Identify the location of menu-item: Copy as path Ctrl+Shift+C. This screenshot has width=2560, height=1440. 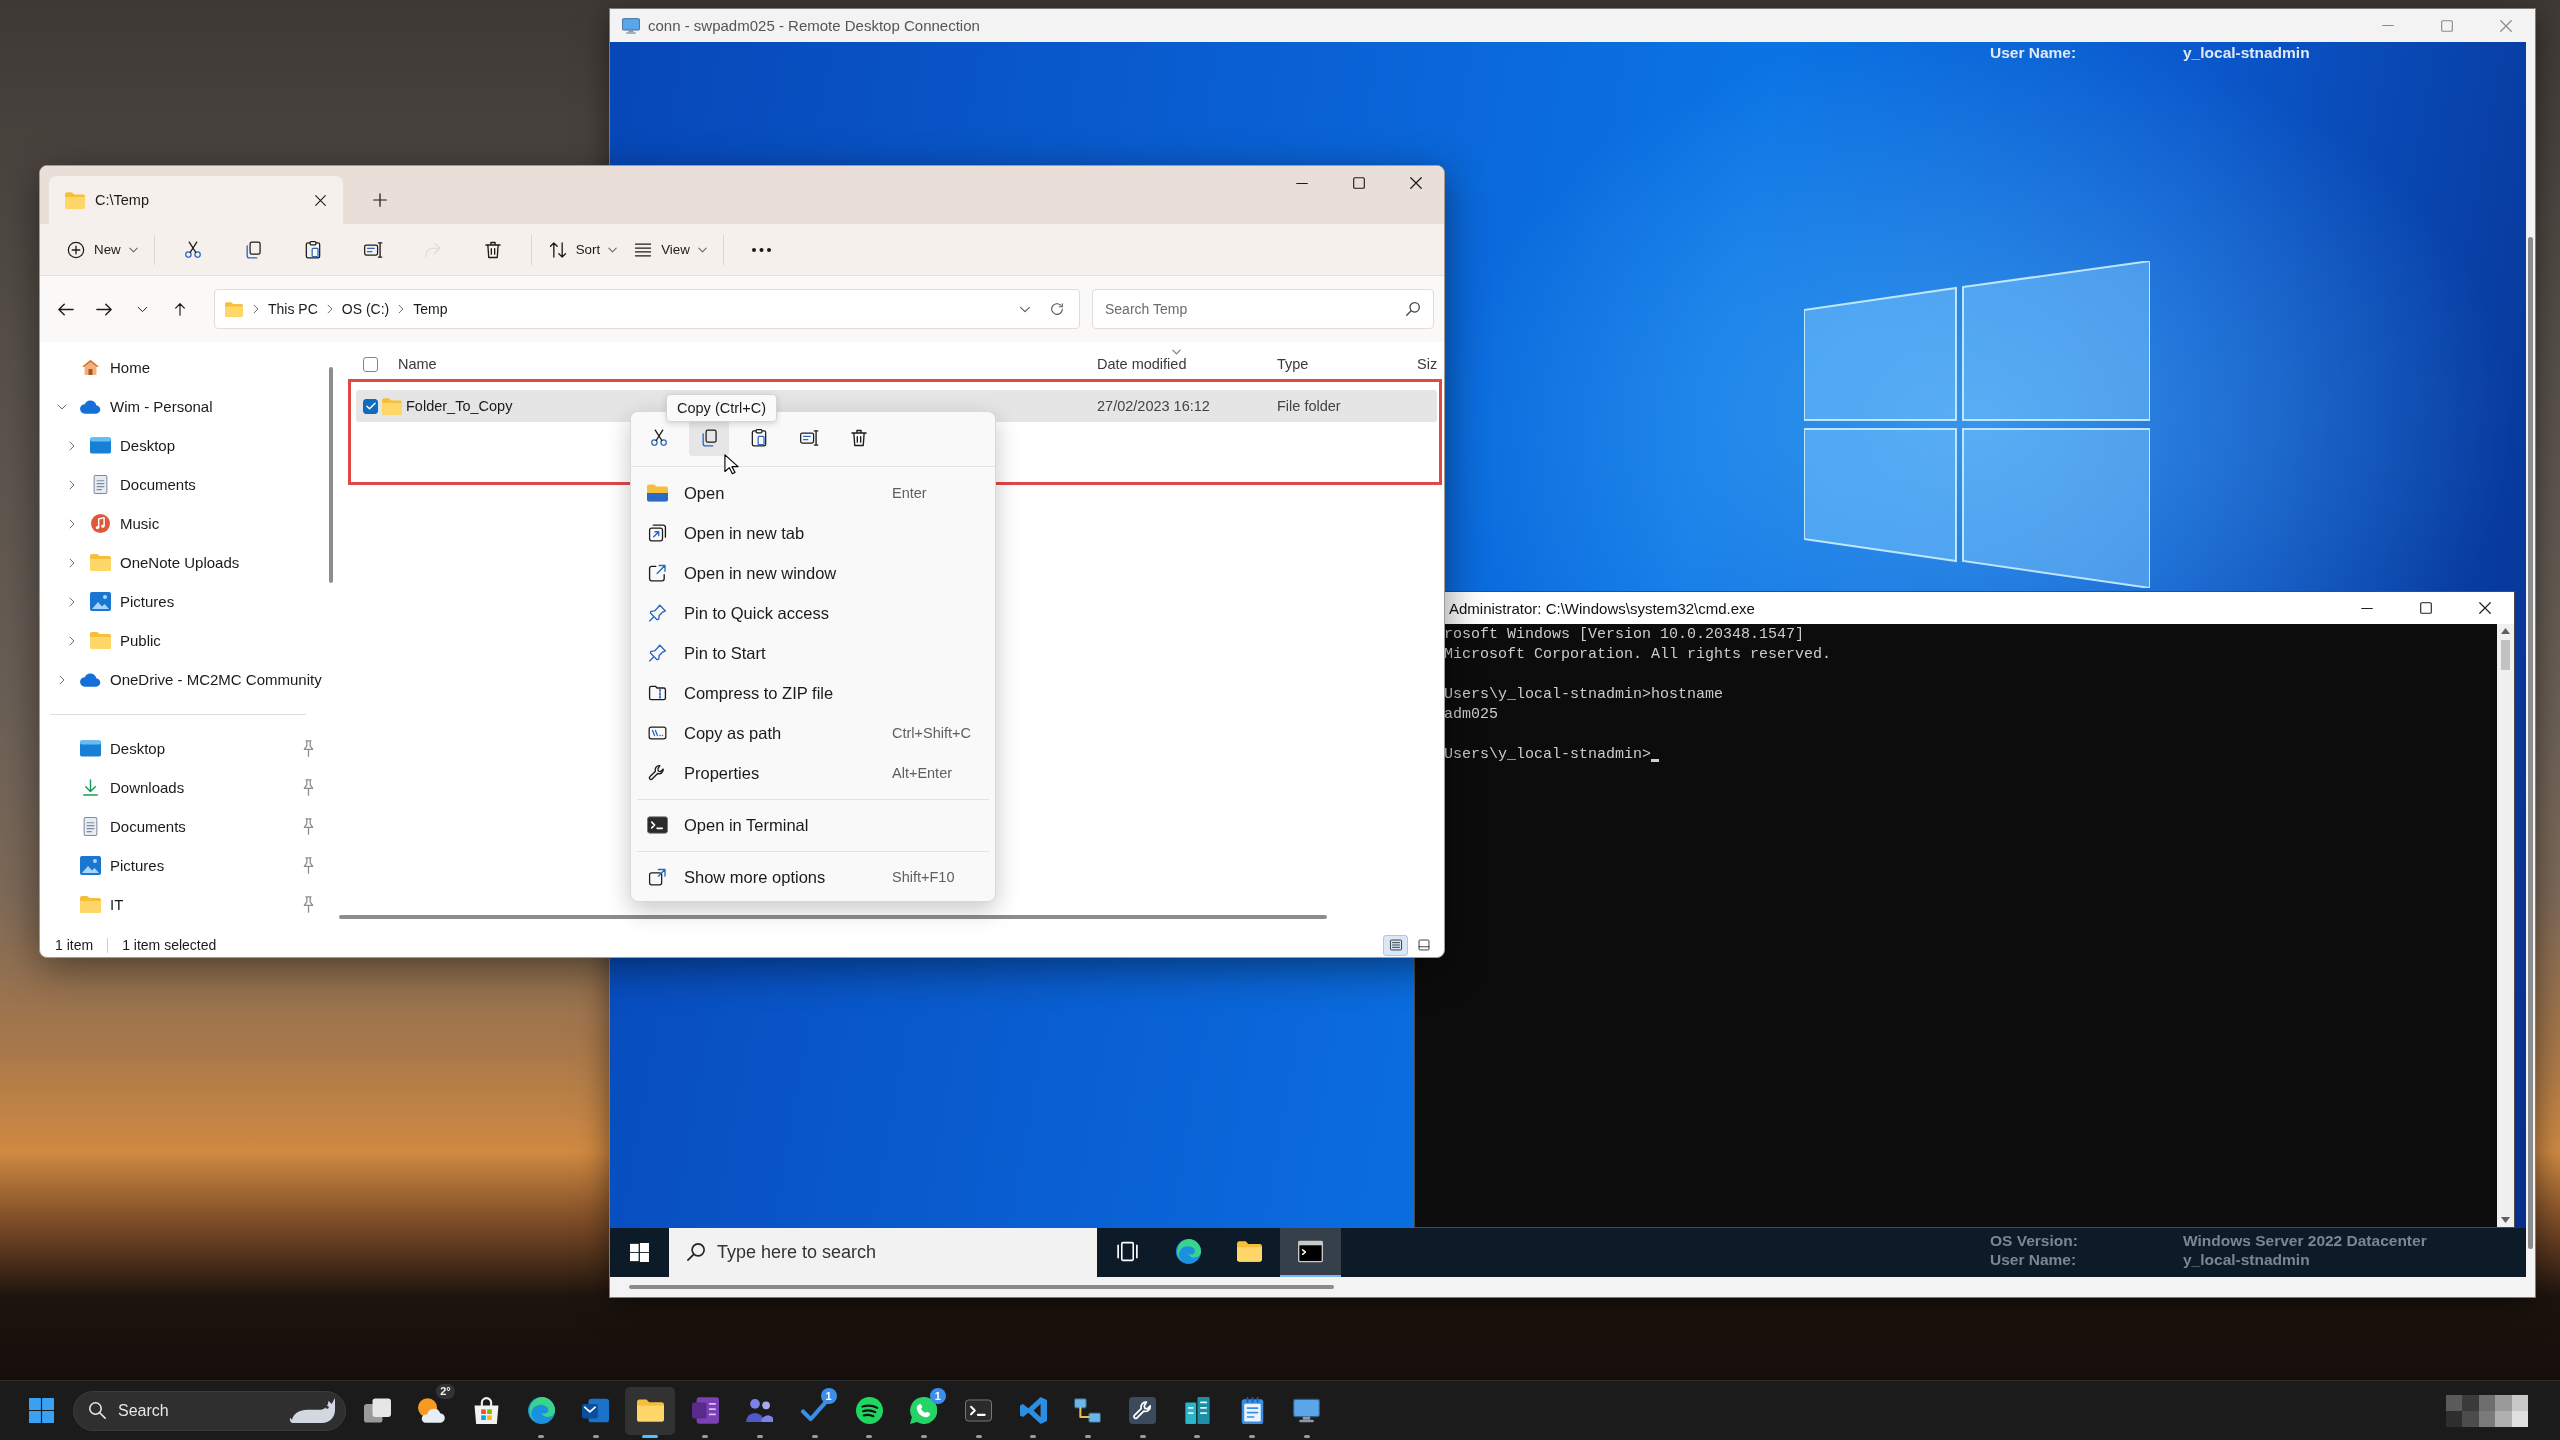
(813, 733).